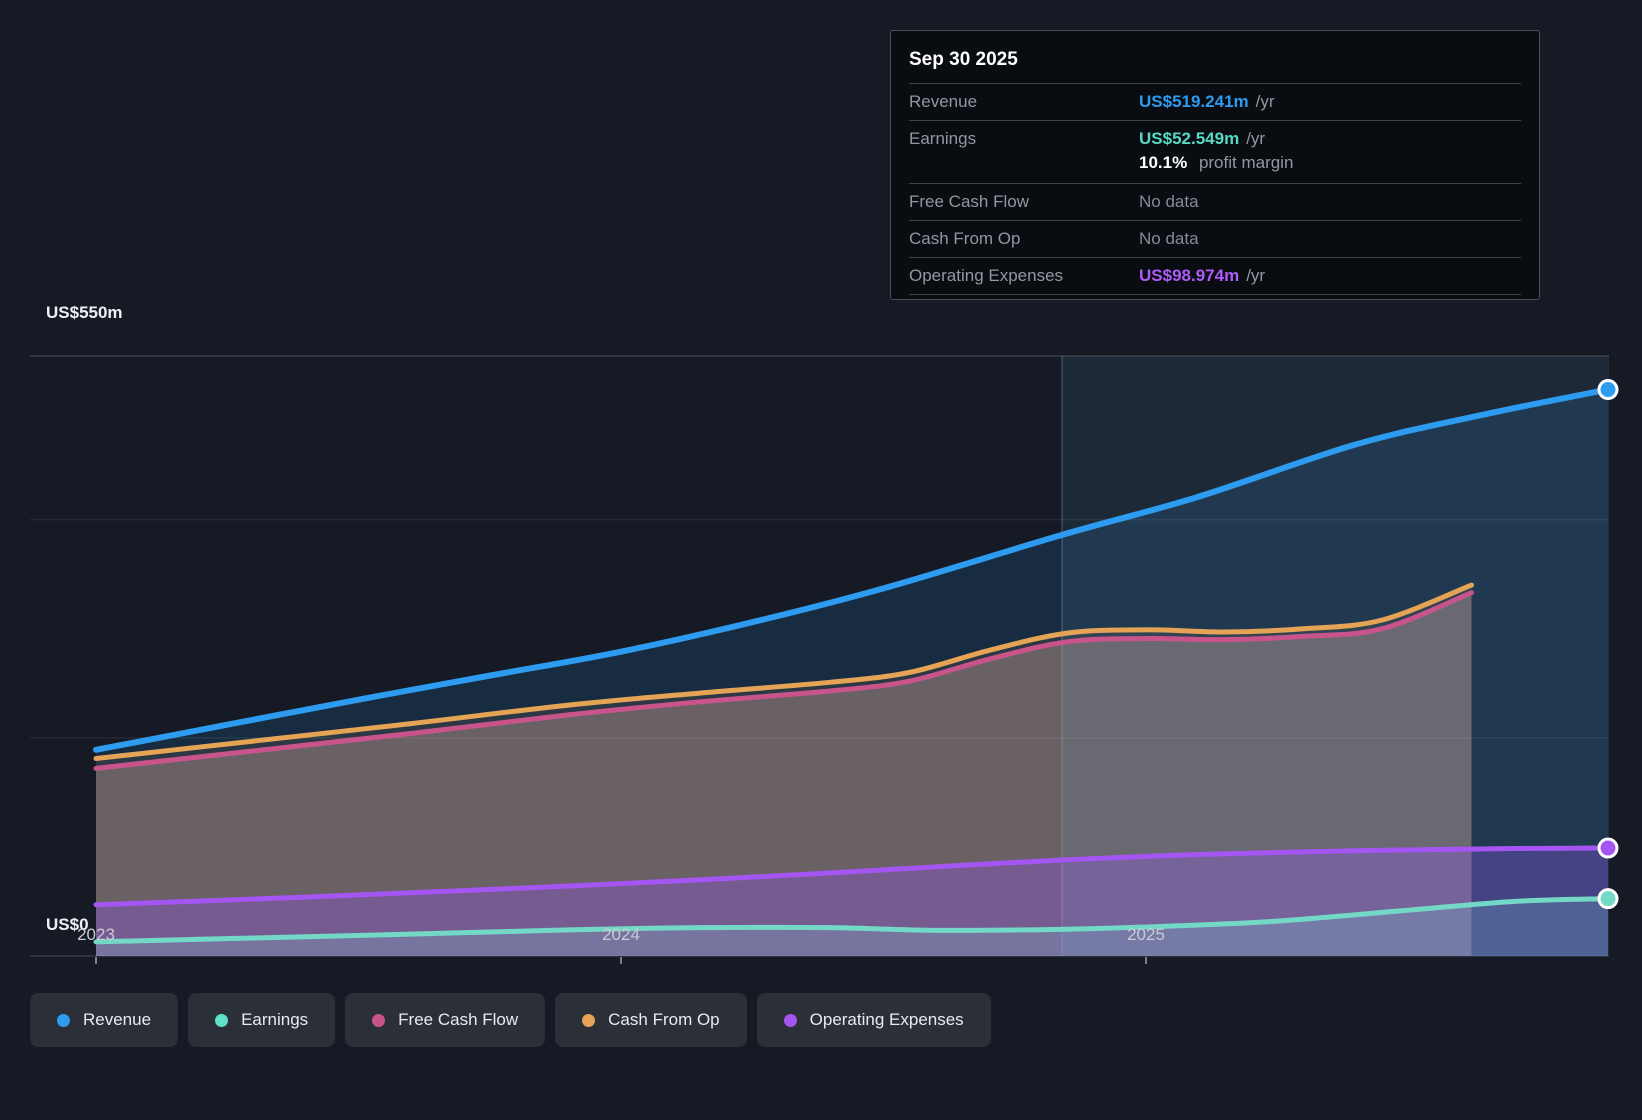  I want to click on legend-label: Operating Expenses, so click(886, 1019).